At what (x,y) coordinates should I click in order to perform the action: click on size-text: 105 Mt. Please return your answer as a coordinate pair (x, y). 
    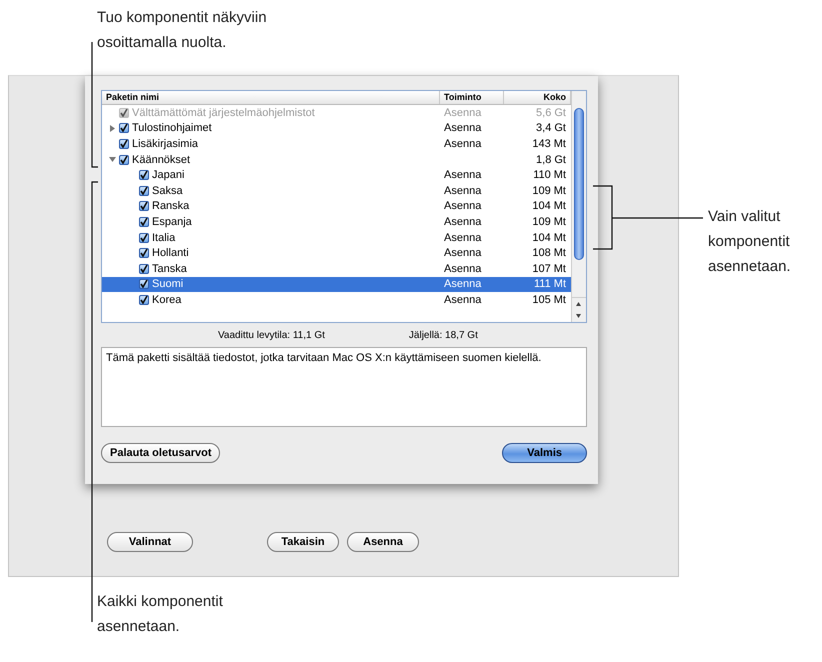
    Looking at the image, I should click on (549, 300).